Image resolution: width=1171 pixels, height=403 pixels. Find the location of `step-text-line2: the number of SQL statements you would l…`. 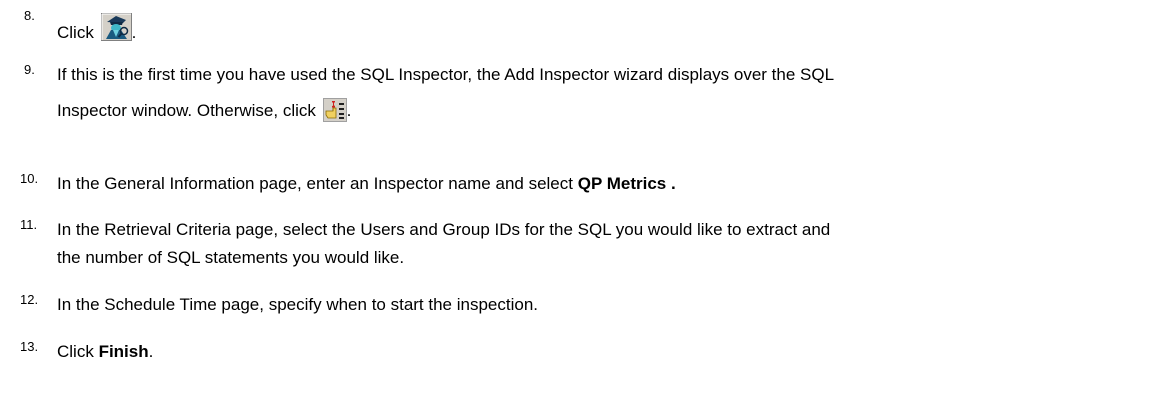

step-text-line2: the number of SQL statements you would l… is located at coordinates (231, 257).